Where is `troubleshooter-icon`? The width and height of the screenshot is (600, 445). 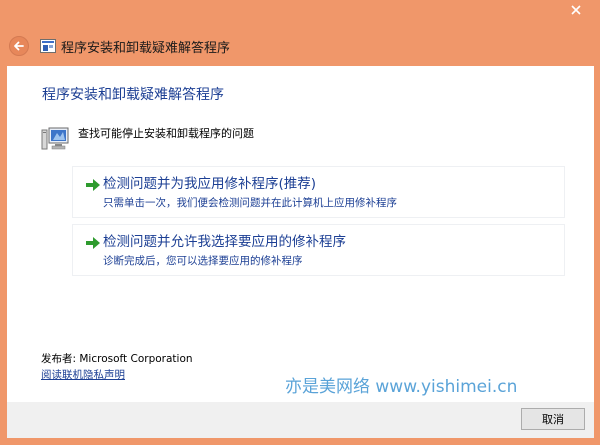 troubleshooter-icon is located at coordinates (48, 46).